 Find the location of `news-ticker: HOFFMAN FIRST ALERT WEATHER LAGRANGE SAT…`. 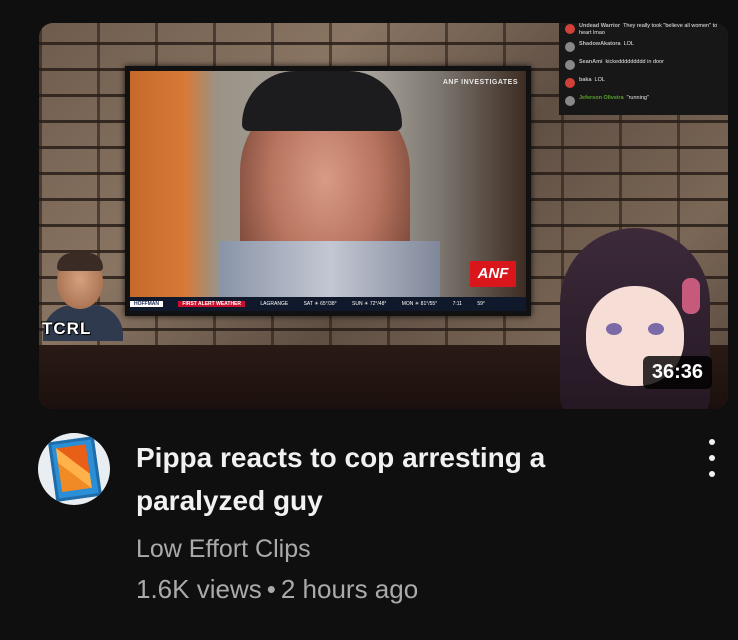

news-ticker: HOFFMAN FIRST ALERT WEATHER LAGRANGE SAT… is located at coordinates (328, 304).